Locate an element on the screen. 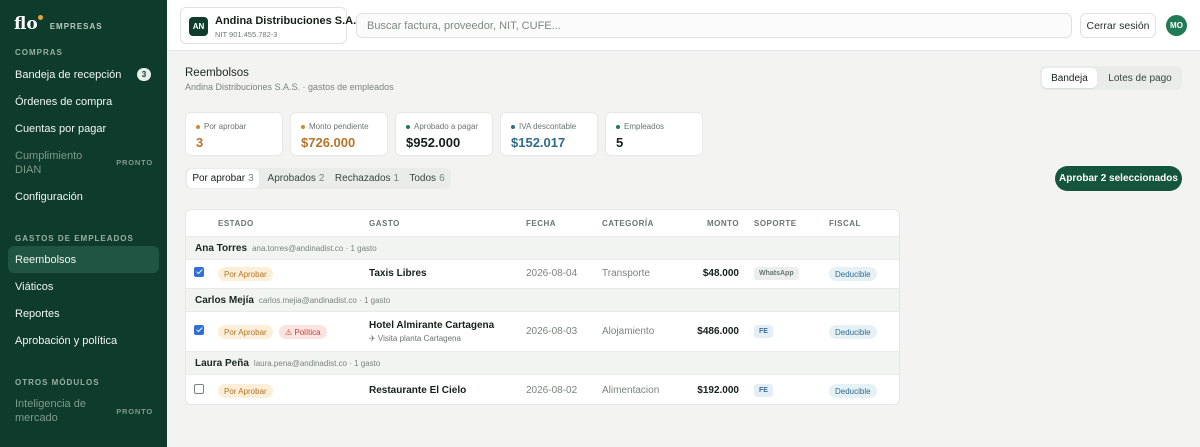  tab-todos: Todos 6 is located at coordinates (427, 178).